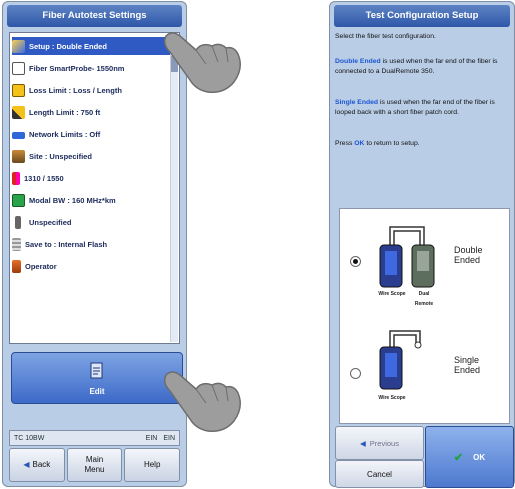 The width and height of the screenshot is (515, 489). I want to click on operator-icon, so click(16, 266).